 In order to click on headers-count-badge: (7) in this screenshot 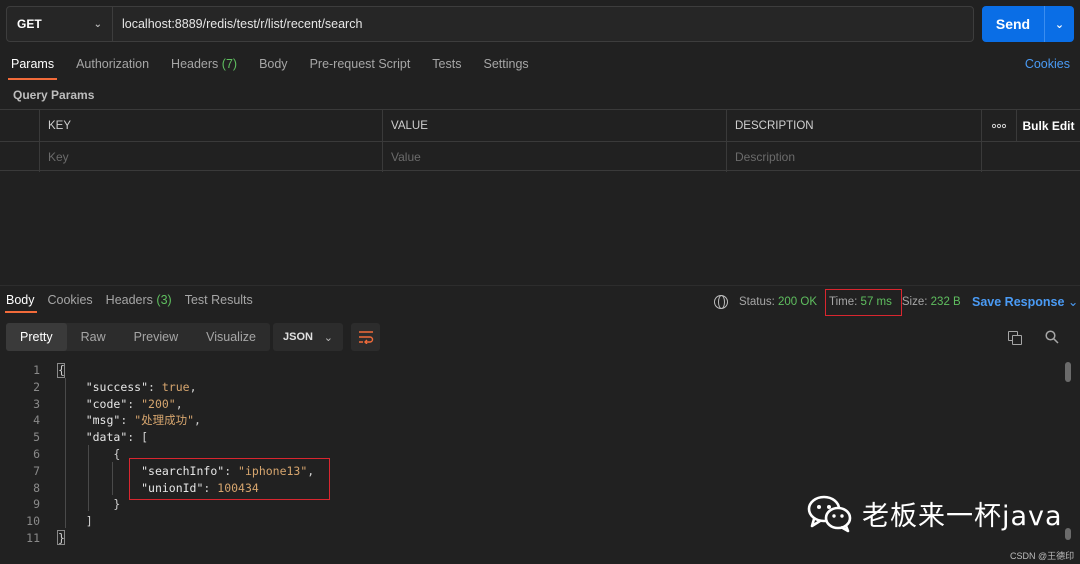, I will do `click(229, 64)`.